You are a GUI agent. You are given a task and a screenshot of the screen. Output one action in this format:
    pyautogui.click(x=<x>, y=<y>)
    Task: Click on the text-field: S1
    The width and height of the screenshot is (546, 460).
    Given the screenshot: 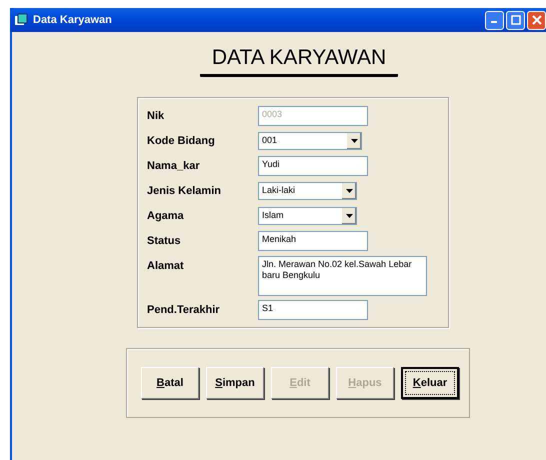 What is the action you would take?
    pyautogui.click(x=313, y=310)
    